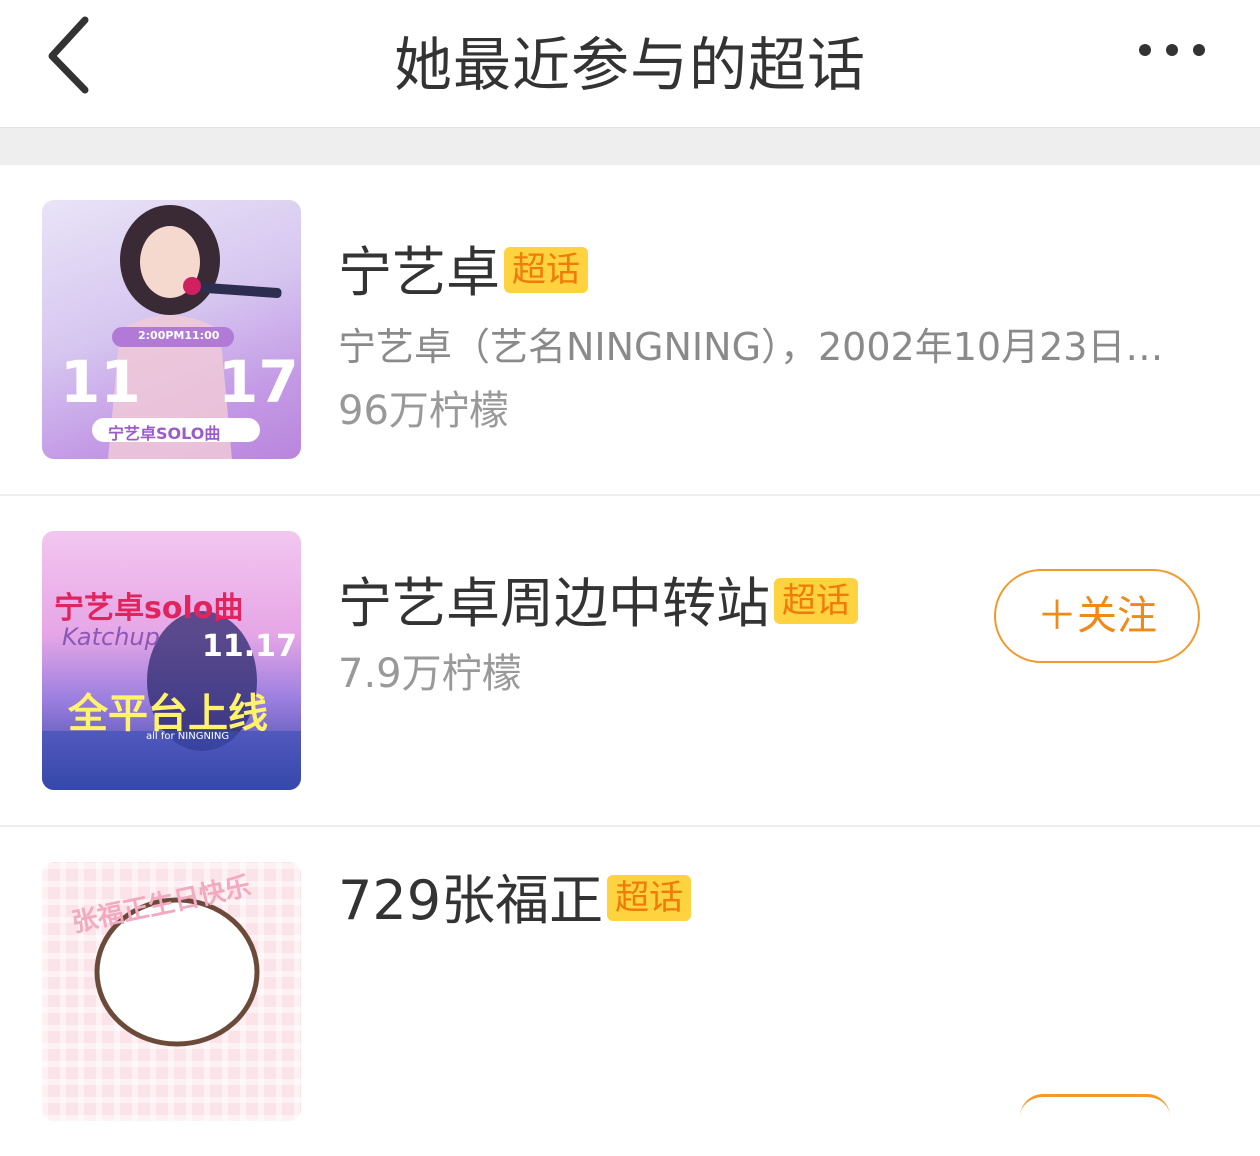 Image resolution: width=1260 pixels, height=1156 pixels. What do you see at coordinates (111, 637) in the screenshot?
I see `cover-script-text: Katchup` at bounding box center [111, 637].